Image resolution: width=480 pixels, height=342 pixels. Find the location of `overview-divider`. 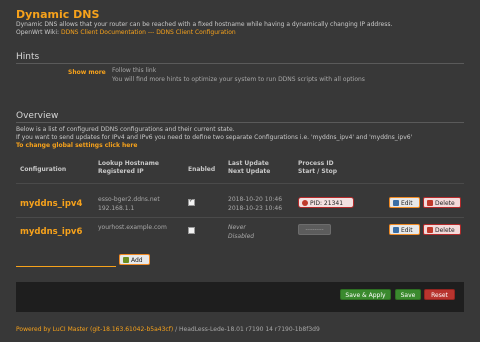

overview-divider is located at coordinates (240, 122).